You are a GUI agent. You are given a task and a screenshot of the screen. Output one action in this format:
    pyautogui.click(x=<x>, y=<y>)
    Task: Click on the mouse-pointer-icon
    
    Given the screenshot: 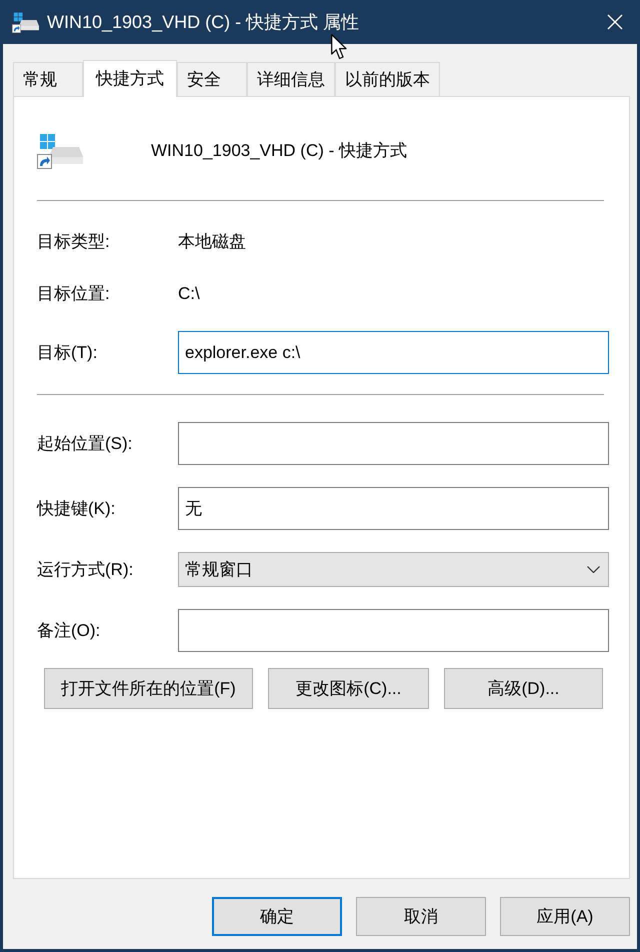 What is the action you would take?
    pyautogui.click(x=339, y=47)
    